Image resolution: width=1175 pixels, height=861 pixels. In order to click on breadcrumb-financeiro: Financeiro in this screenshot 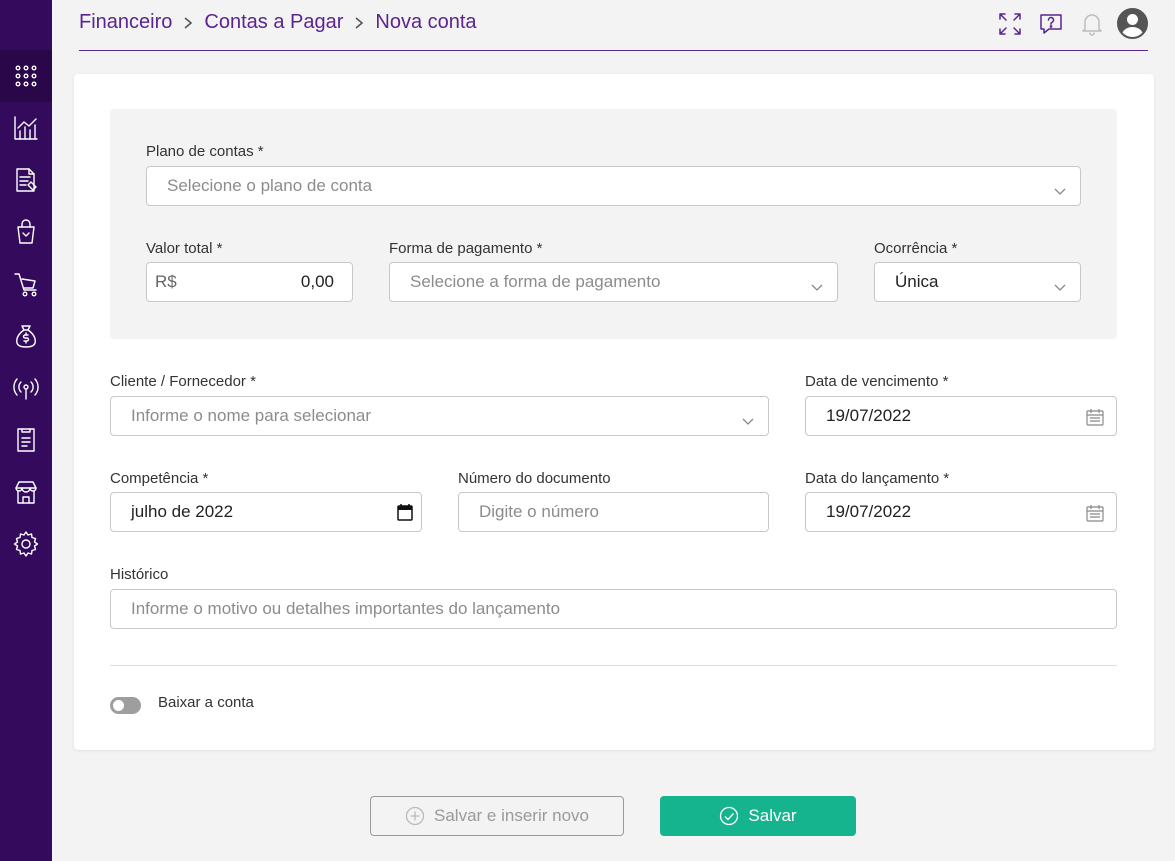, I will do `click(125, 22)`.